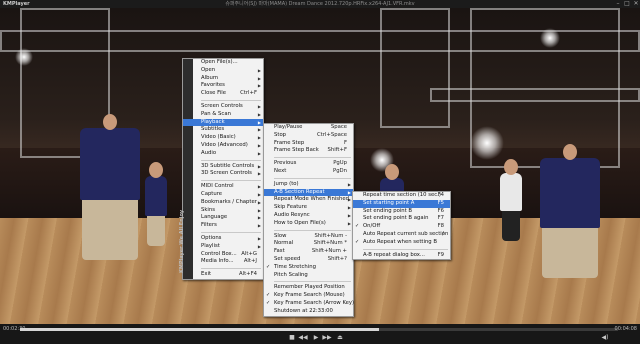 This screenshot has height=344, width=640. What do you see at coordinates (308, 128) in the screenshot?
I see `playback-item-play-pause: Play/Pause Space` at bounding box center [308, 128].